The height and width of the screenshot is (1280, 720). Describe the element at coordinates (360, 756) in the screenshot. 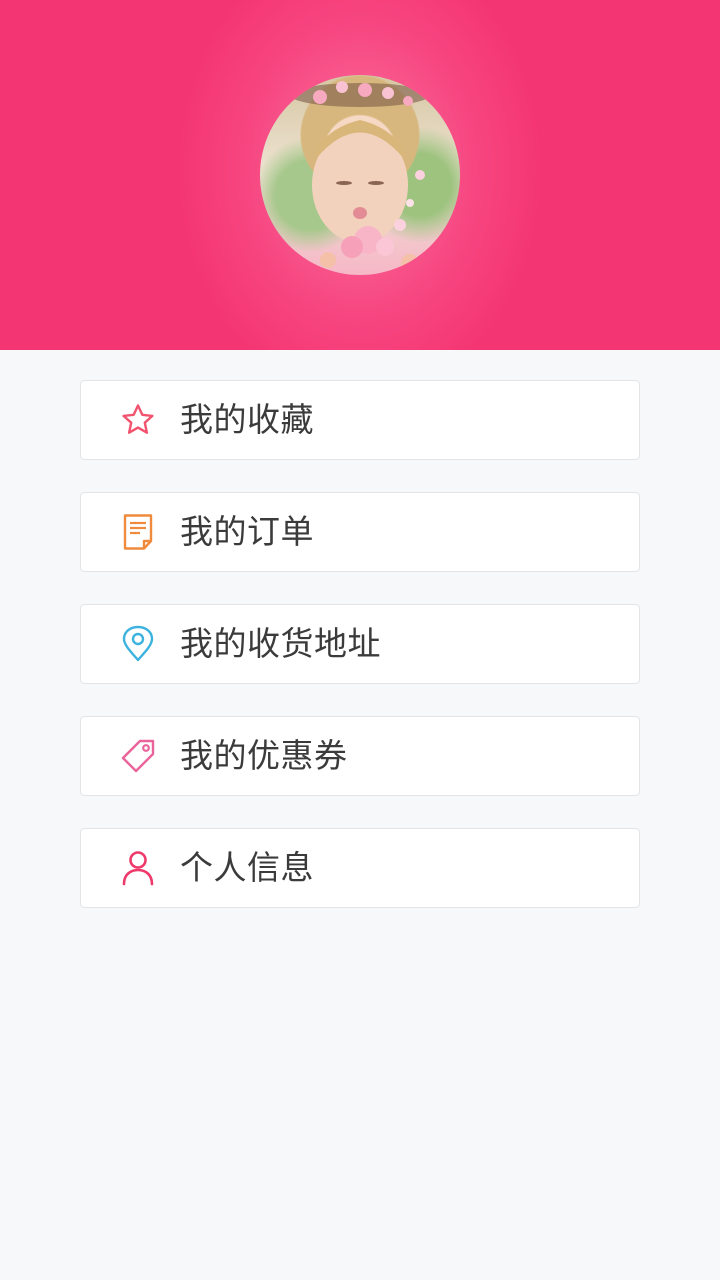

I see `menu-item-coupons: 我的优惠券` at that location.